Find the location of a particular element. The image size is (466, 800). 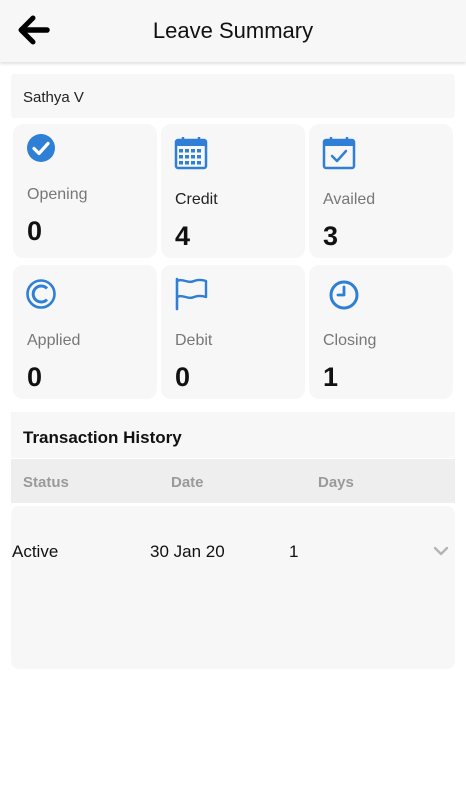

employee-name: Sathya V is located at coordinates (53, 97).